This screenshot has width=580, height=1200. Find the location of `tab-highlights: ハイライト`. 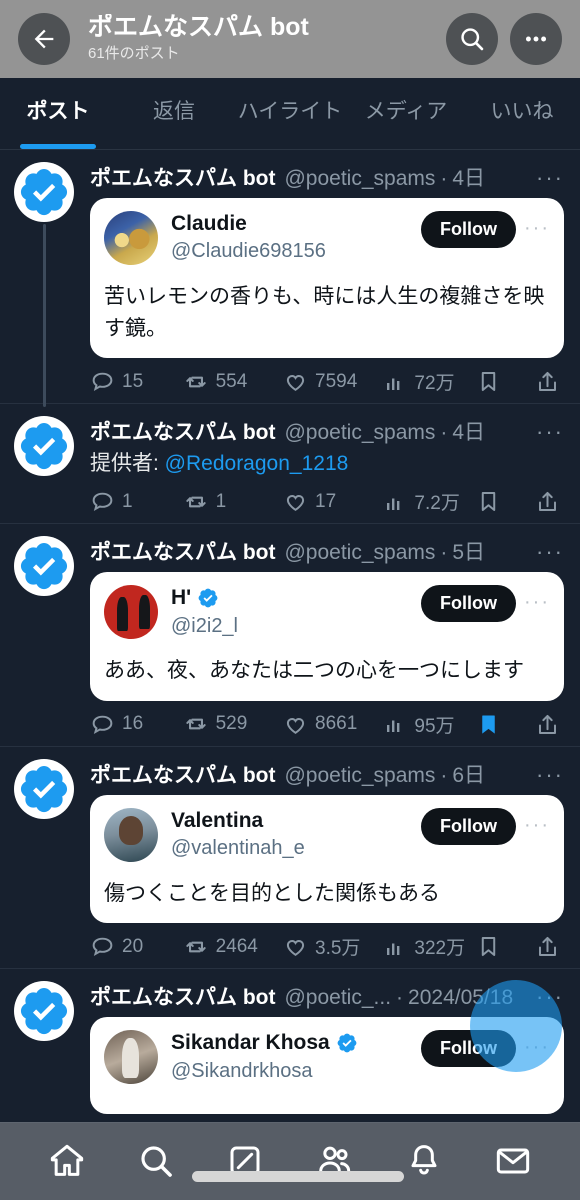

tab-highlights: ハイライト is located at coordinates (290, 113).